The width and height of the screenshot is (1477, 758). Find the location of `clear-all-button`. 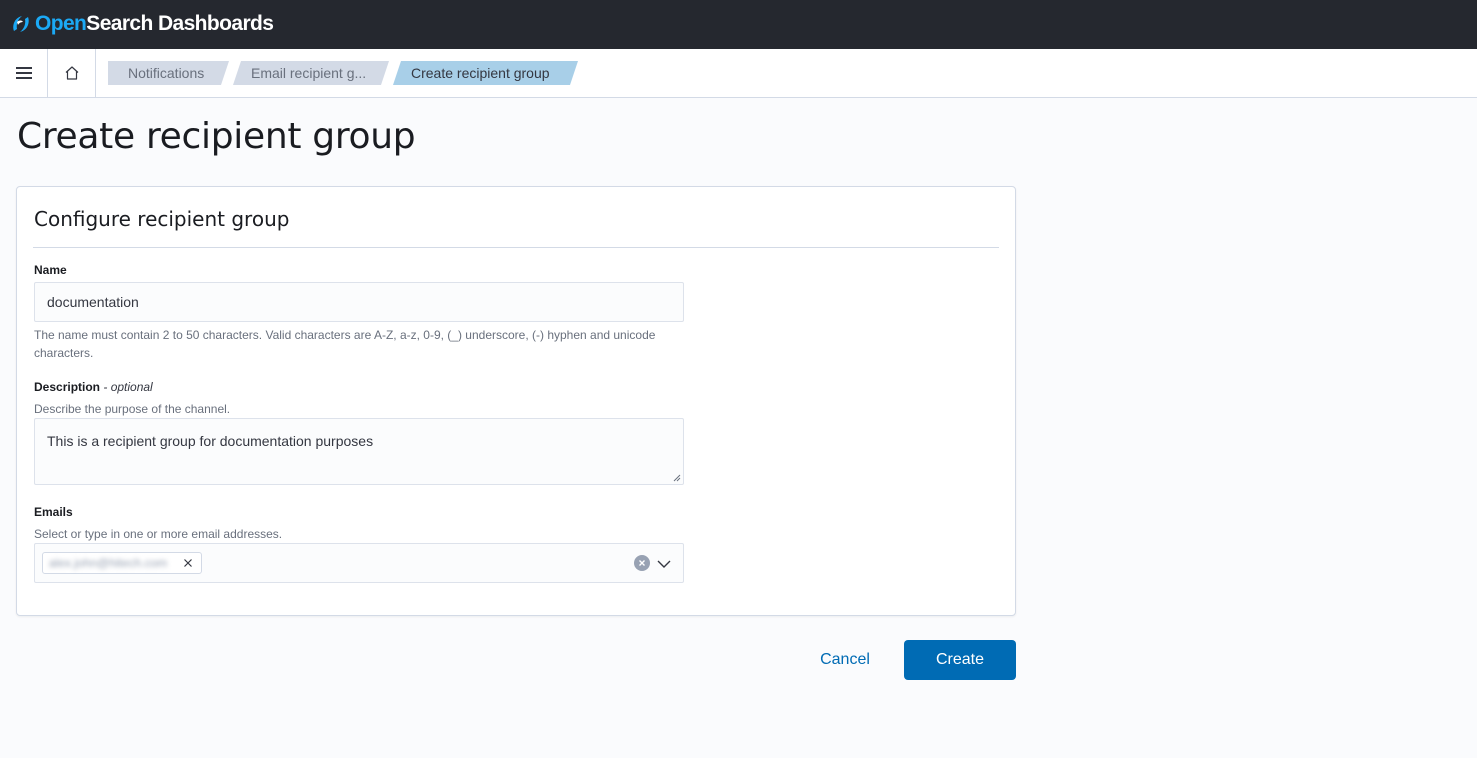

clear-all-button is located at coordinates (642, 563).